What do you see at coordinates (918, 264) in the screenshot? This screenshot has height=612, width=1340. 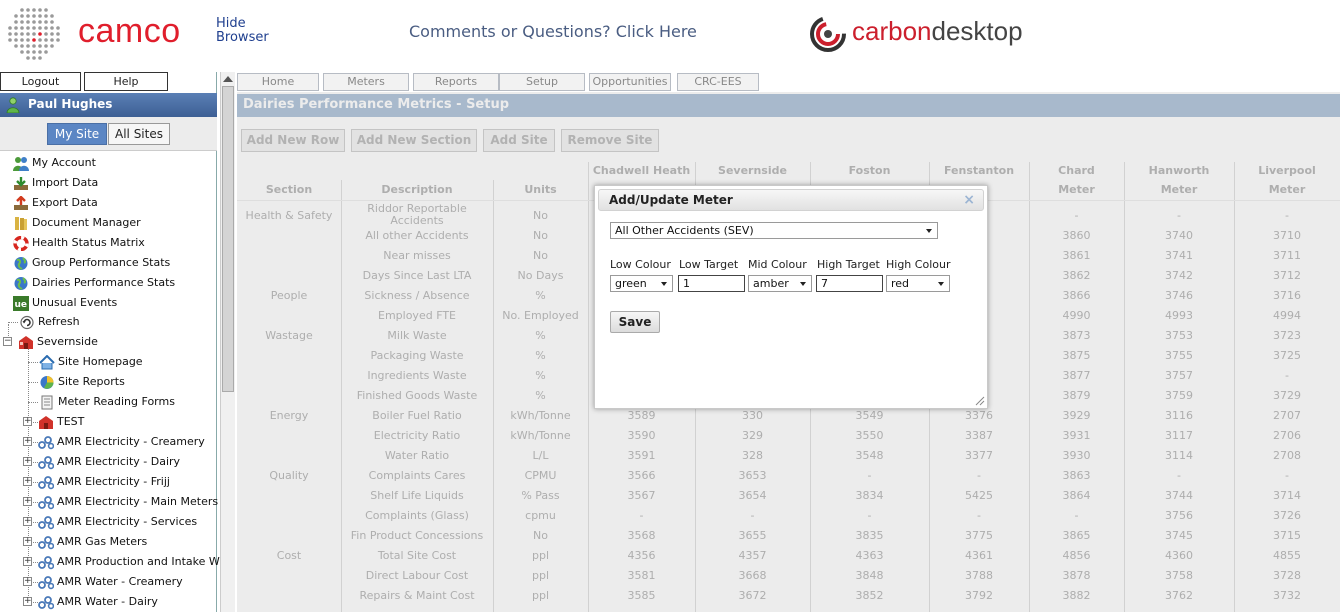 I see `high-colour-label: High Colour` at bounding box center [918, 264].